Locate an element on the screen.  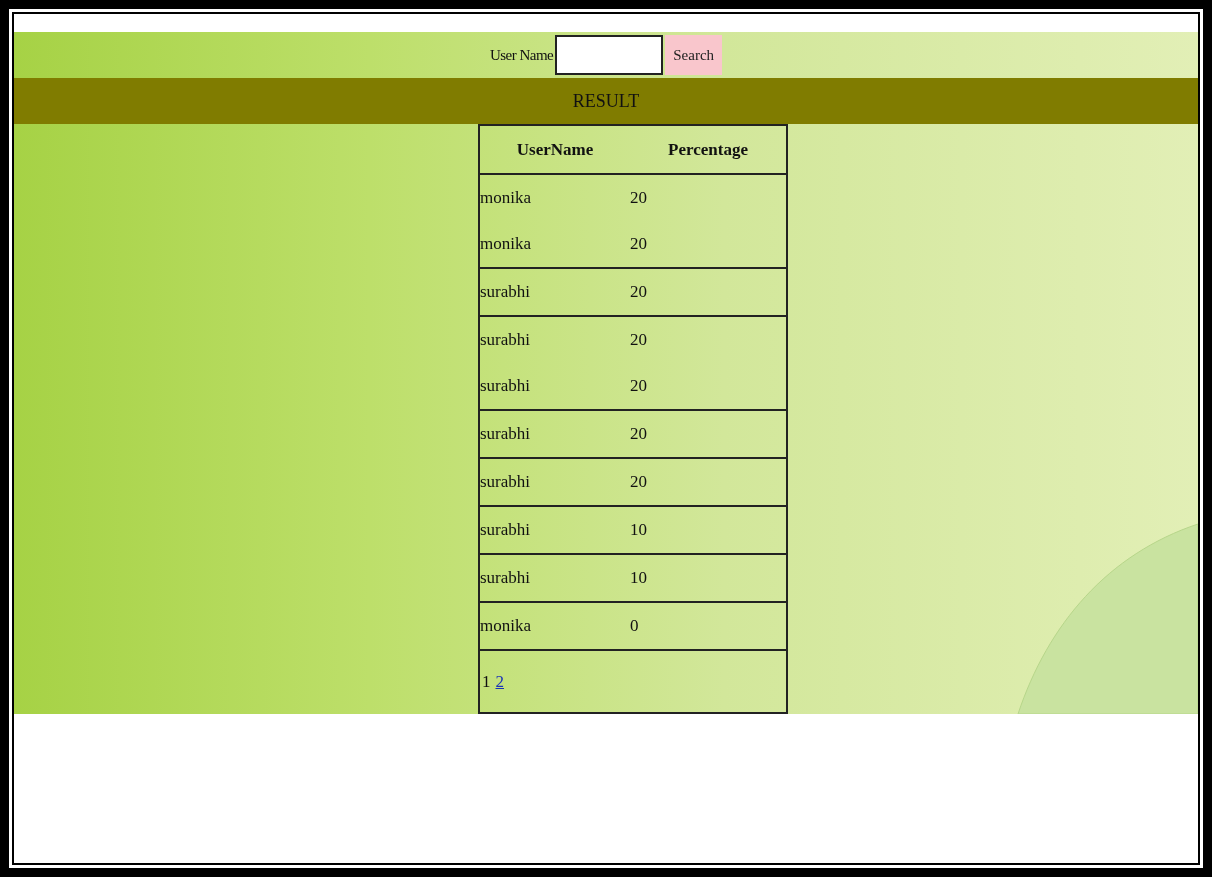
column-header: UserName is located at coordinates (555, 149).